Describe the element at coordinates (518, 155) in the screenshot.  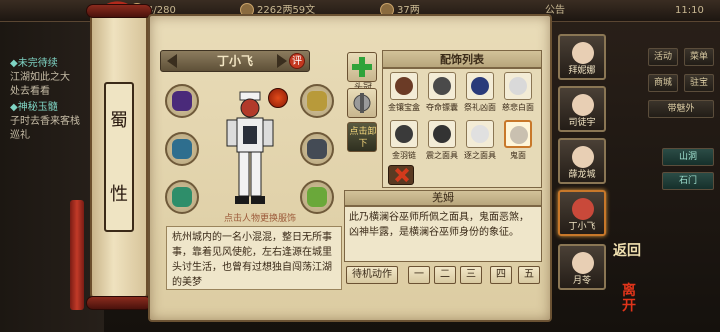
I see `accessory-name: 鬼面` at that location.